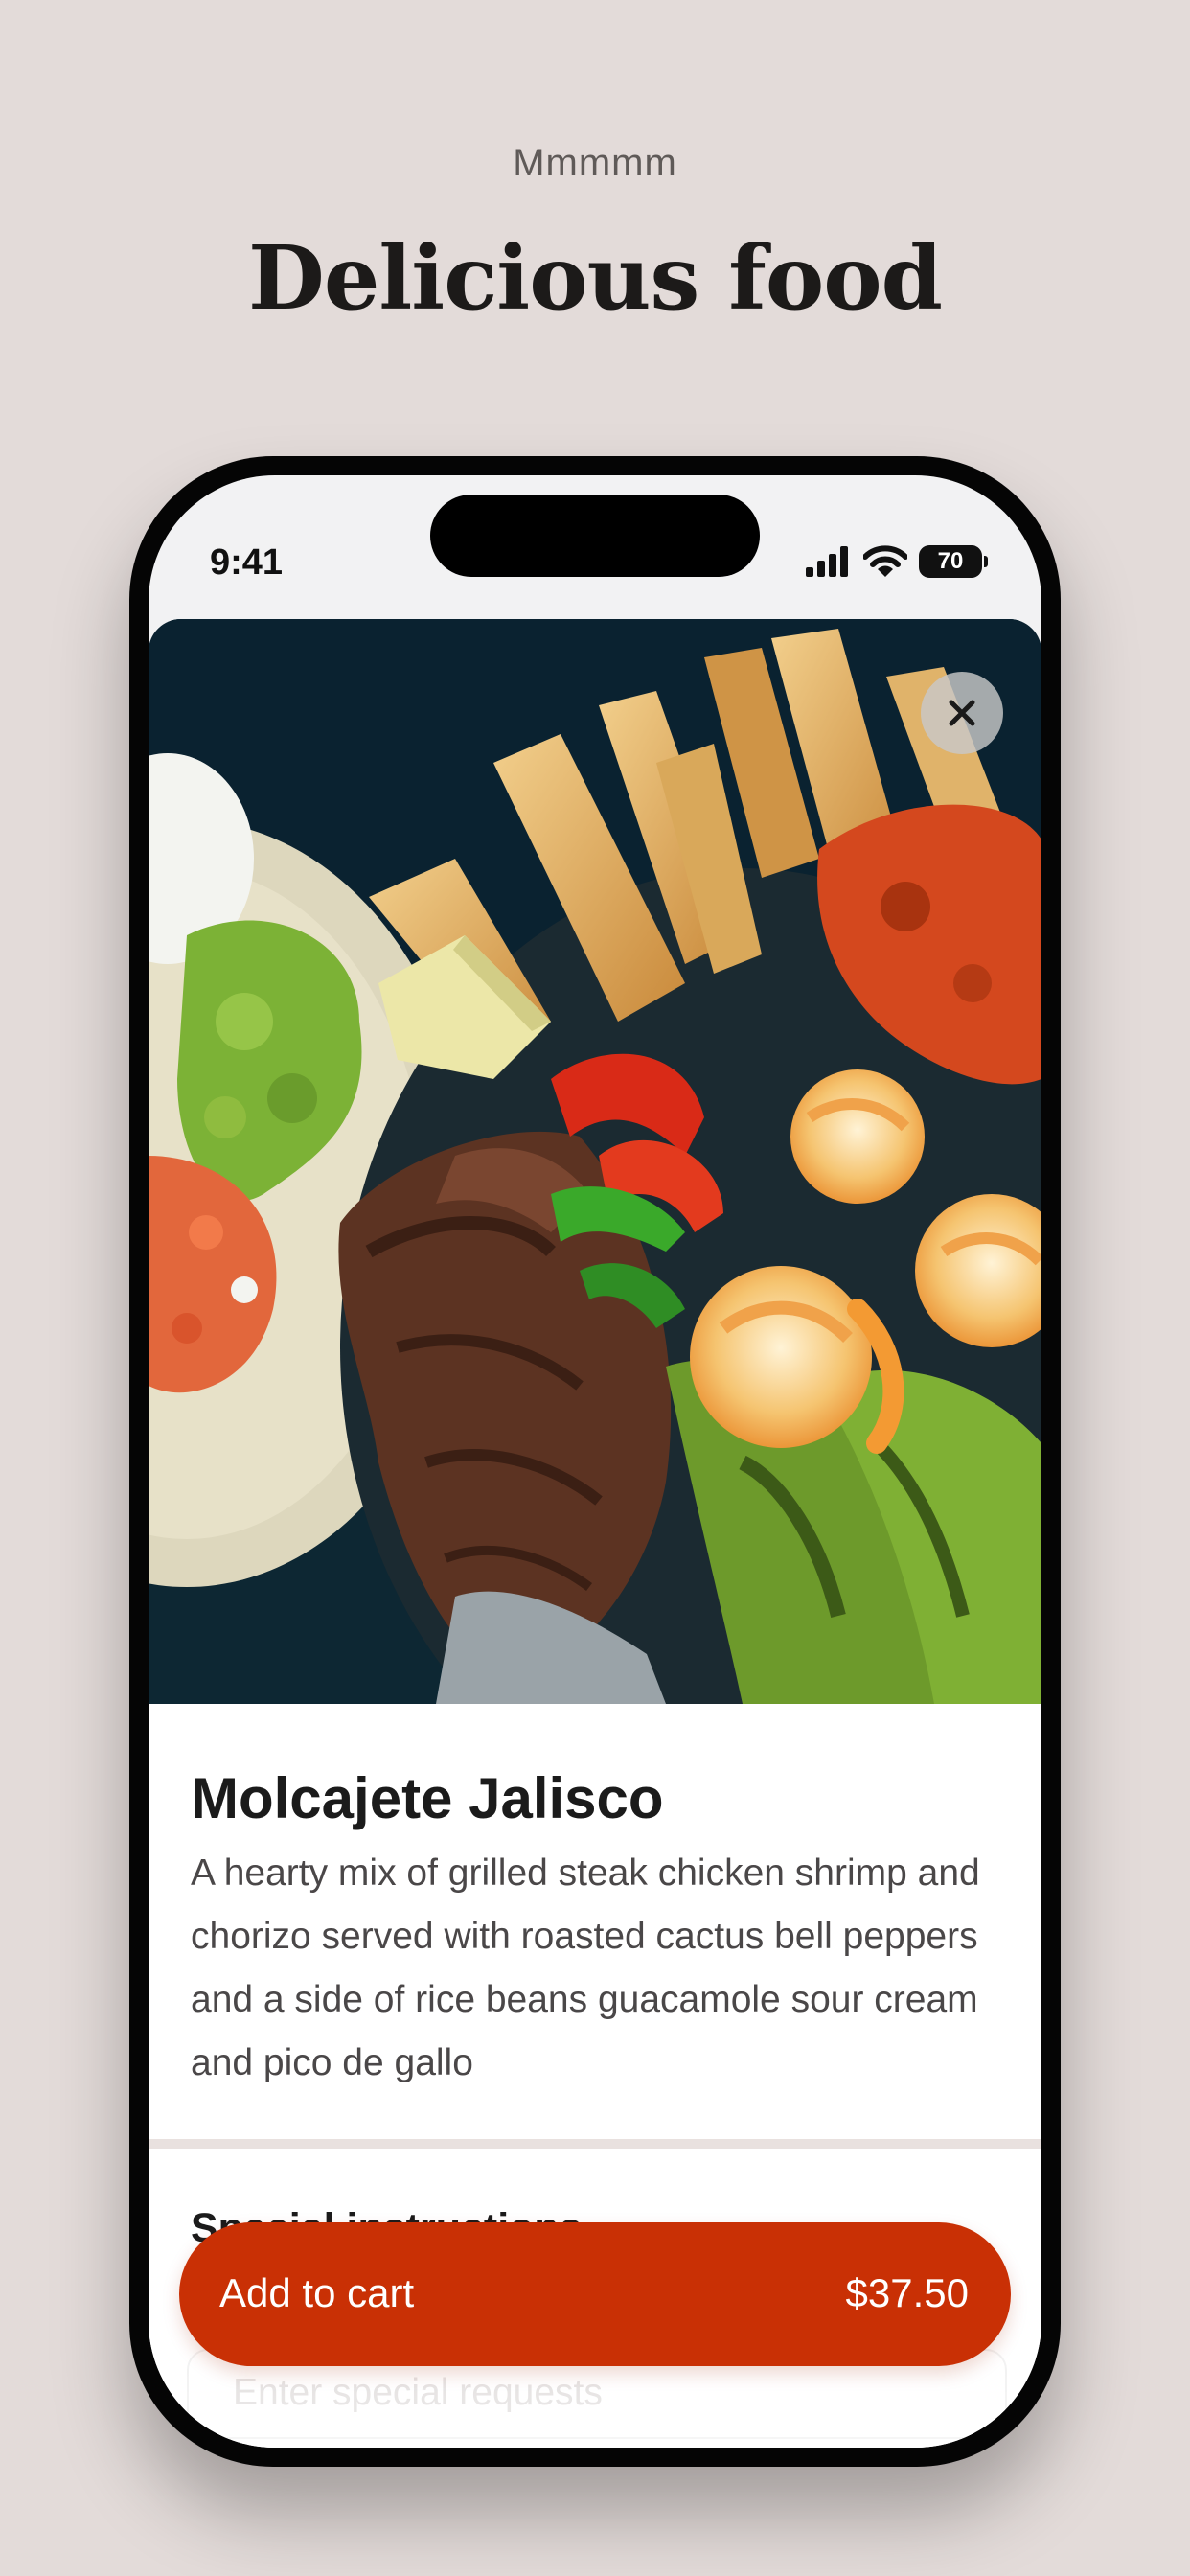 This screenshot has width=1190, height=2576. What do you see at coordinates (418, 2392) in the screenshot?
I see `special-instructions-placeholder: Enter special requests` at bounding box center [418, 2392].